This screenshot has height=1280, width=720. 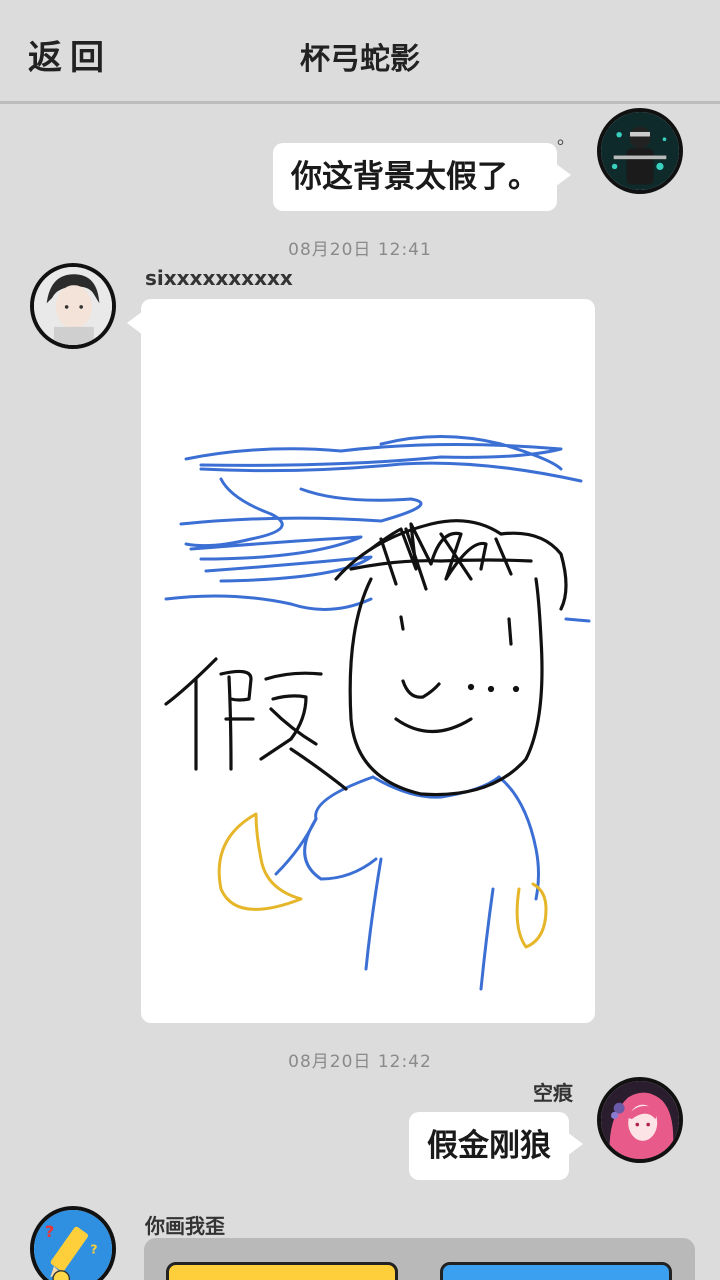 I want to click on message-bubble: 你这背景太假了。, so click(x=422, y=177).